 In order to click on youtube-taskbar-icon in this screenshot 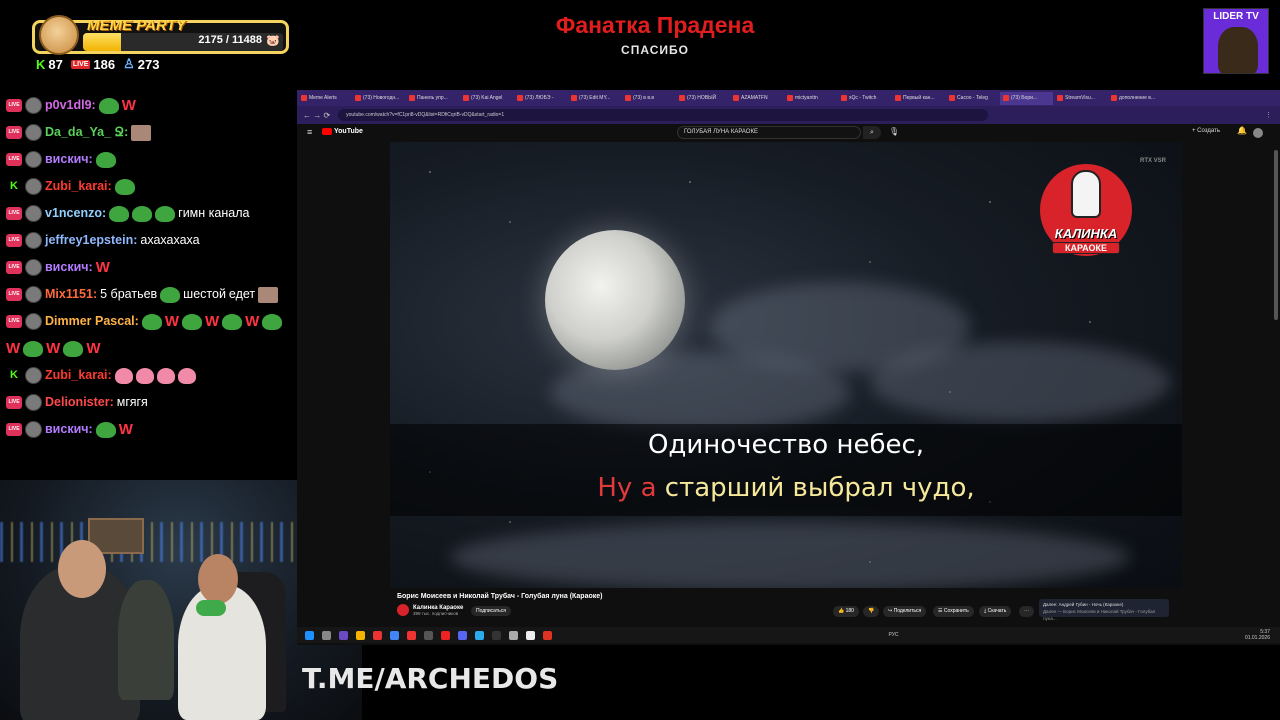, I will do `click(445, 635)`.